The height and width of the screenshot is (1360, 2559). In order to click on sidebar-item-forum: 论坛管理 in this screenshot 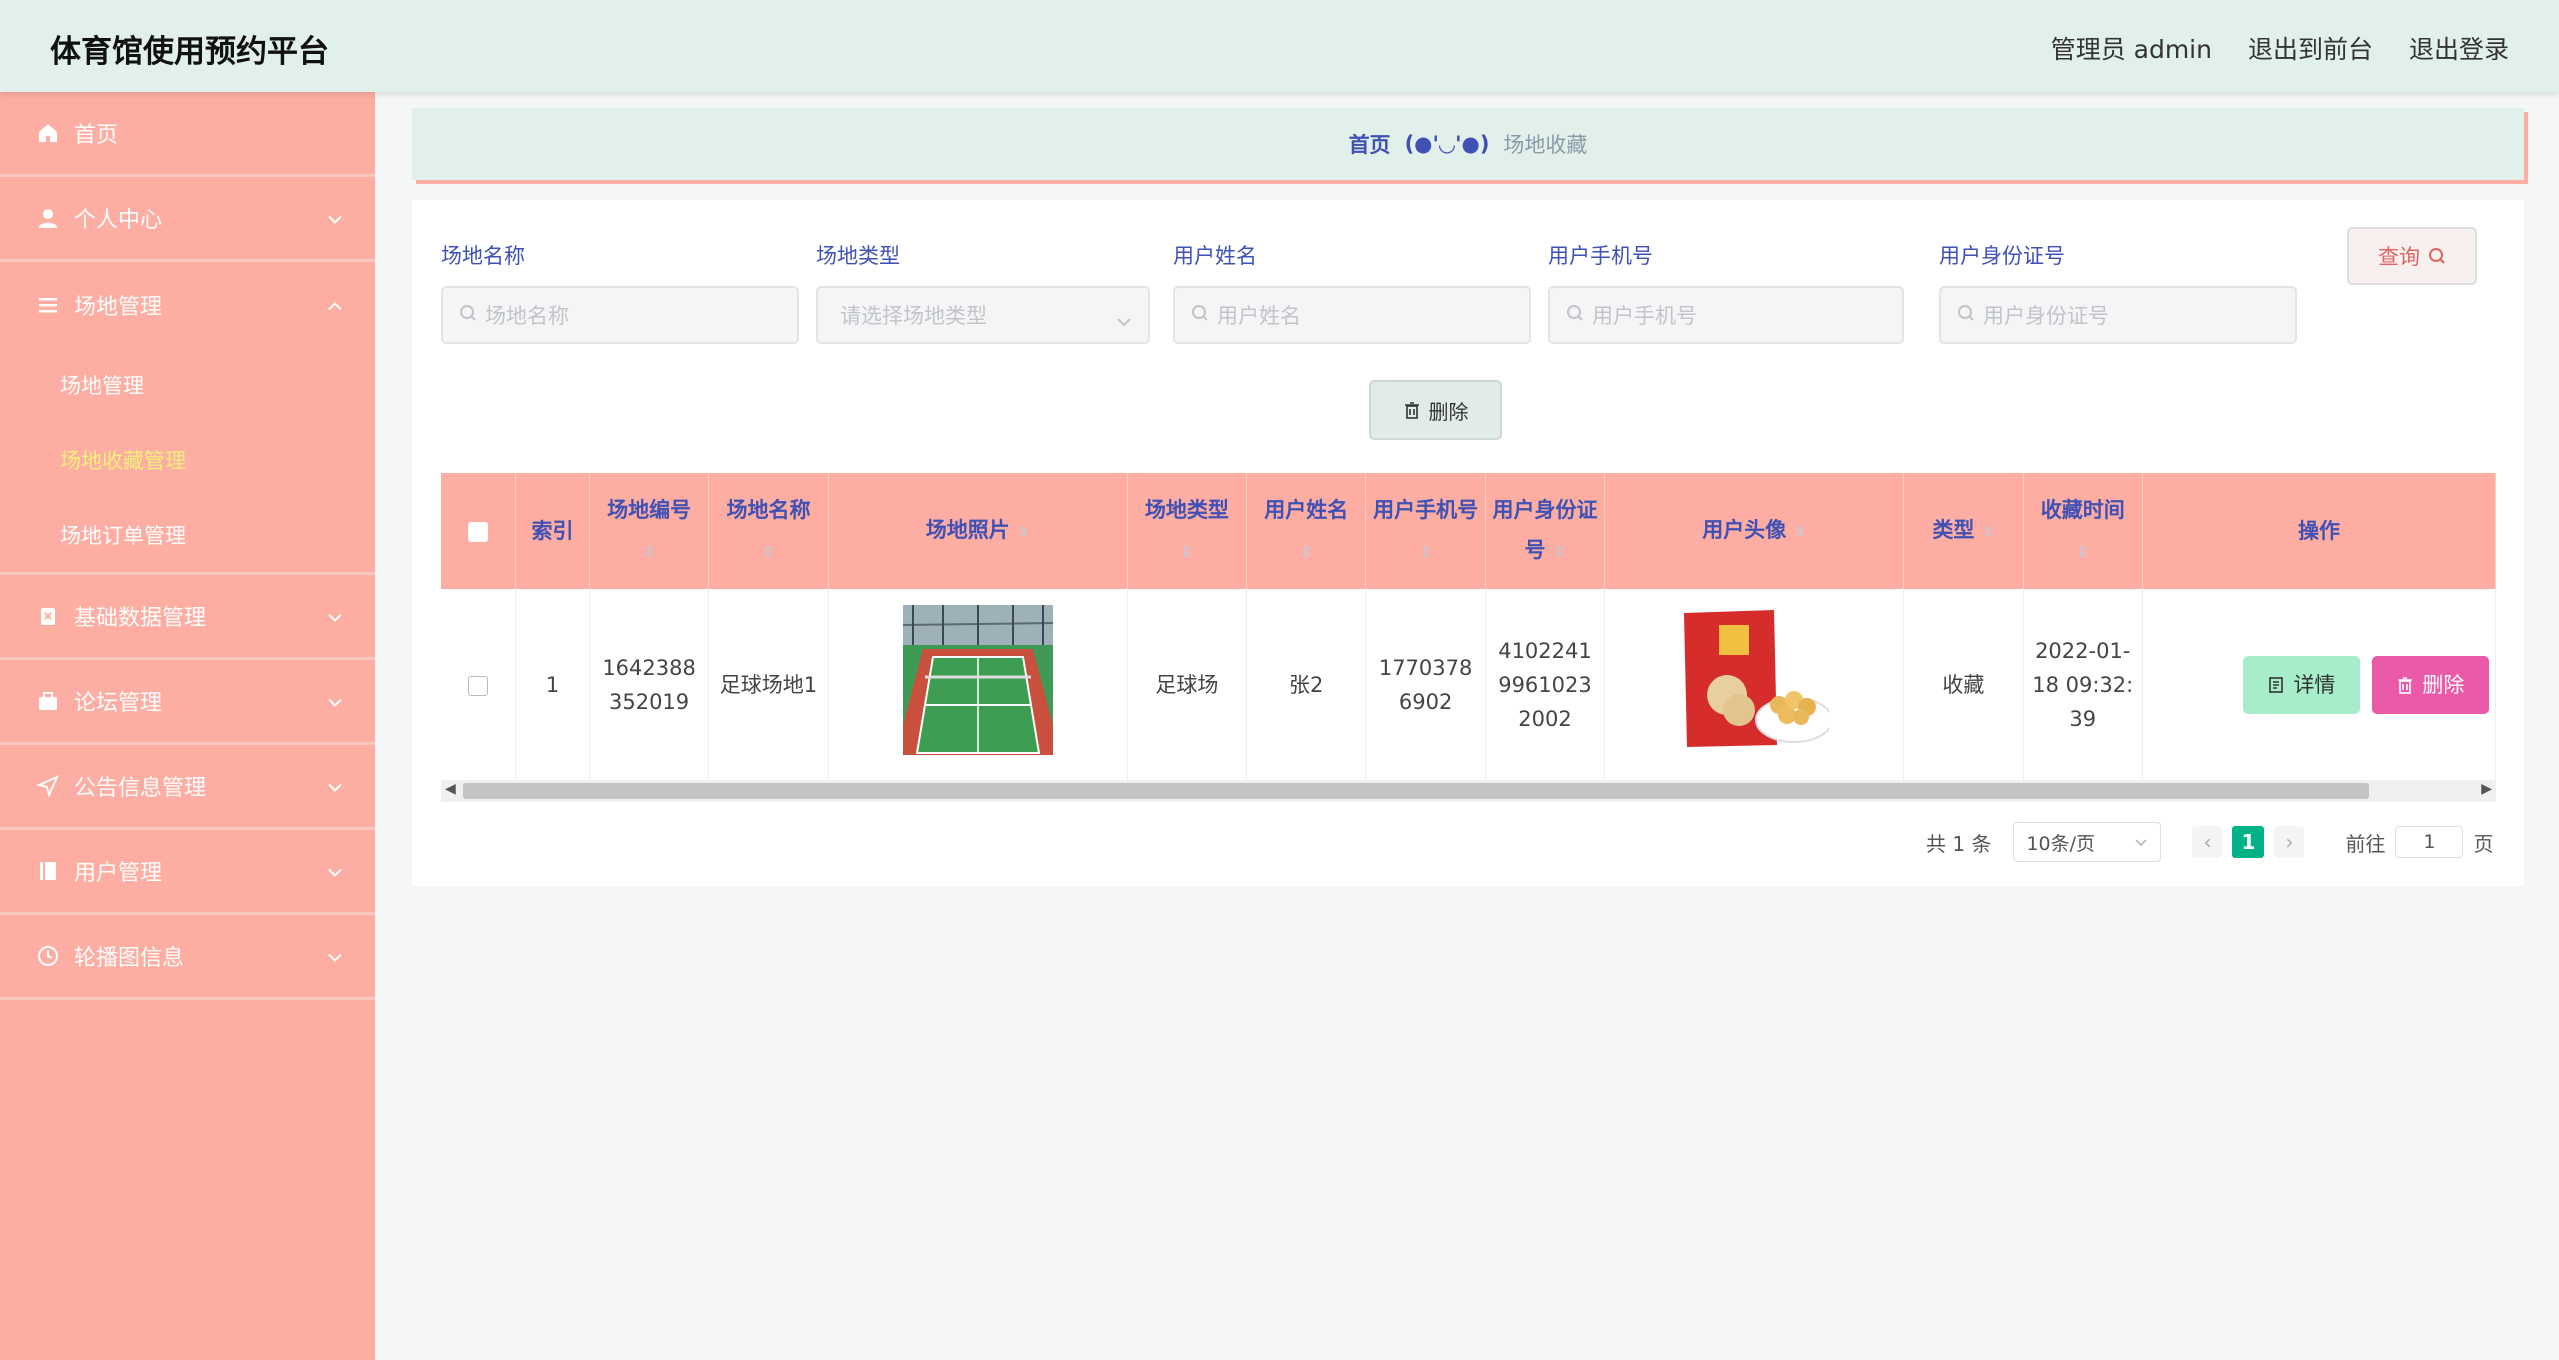, I will do `click(187, 702)`.